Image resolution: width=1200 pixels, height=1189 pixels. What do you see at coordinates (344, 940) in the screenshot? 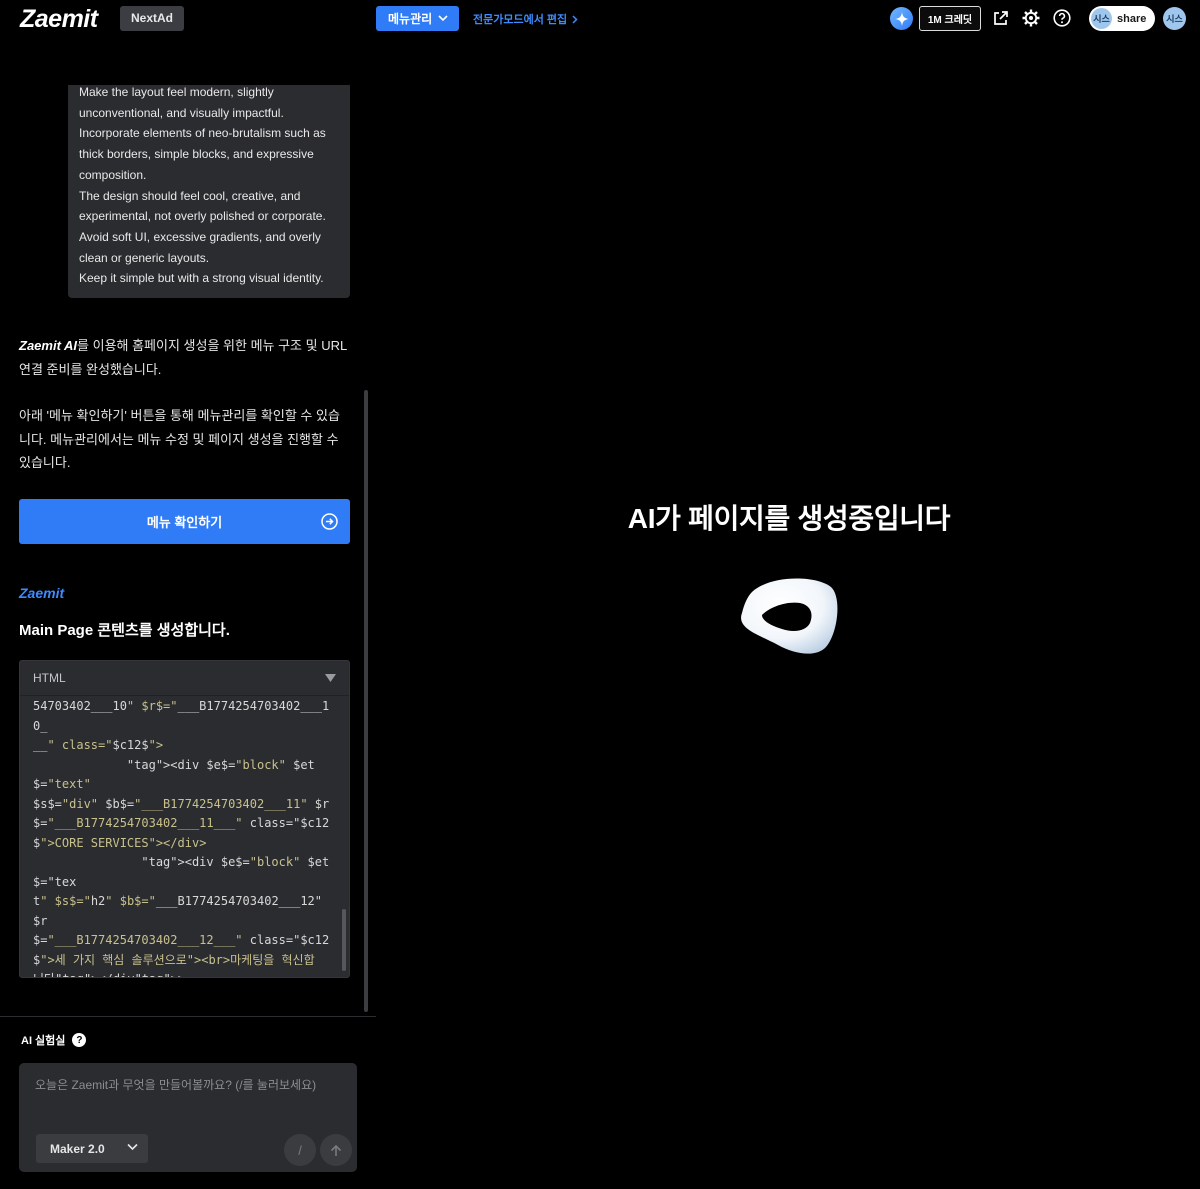
I see `code-scrollbar` at bounding box center [344, 940].